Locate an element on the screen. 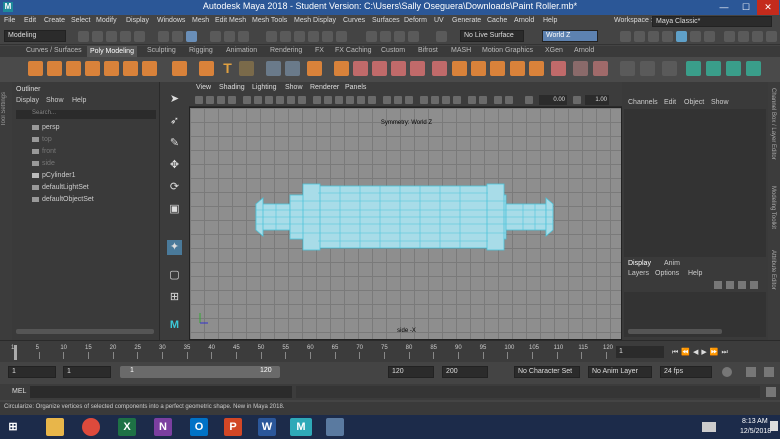  shadows-icon is located at coordinates (372, 100).